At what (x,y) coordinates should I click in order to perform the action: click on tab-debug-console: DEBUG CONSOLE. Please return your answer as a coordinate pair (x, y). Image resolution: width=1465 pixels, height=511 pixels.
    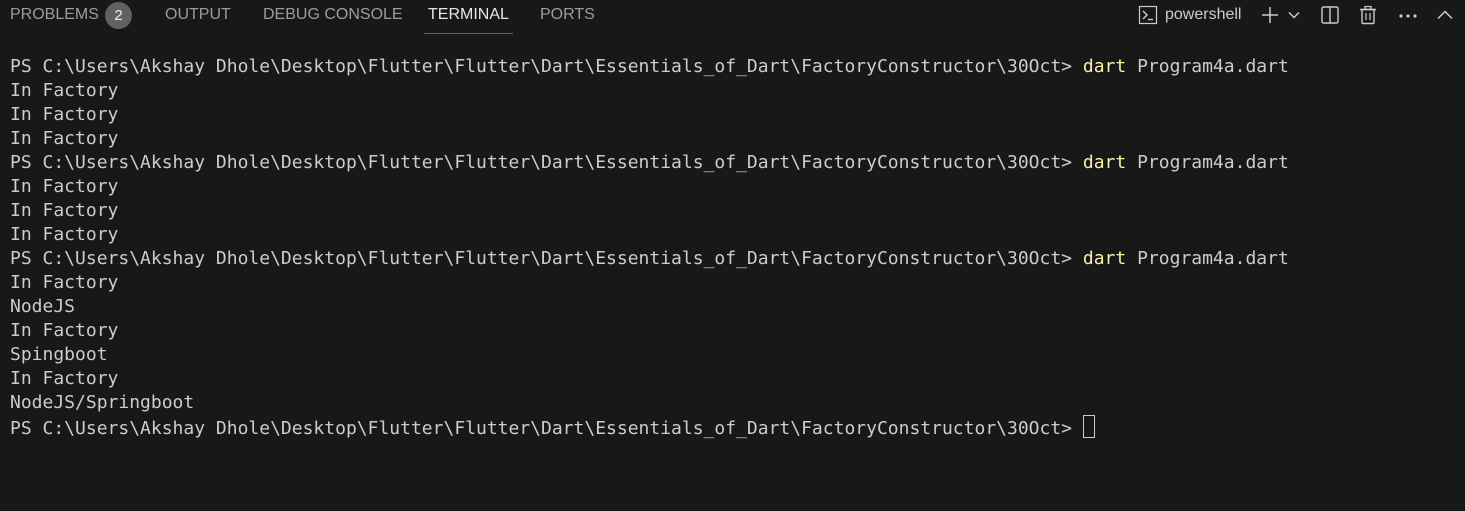
    Looking at the image, I should click on (333, 15).